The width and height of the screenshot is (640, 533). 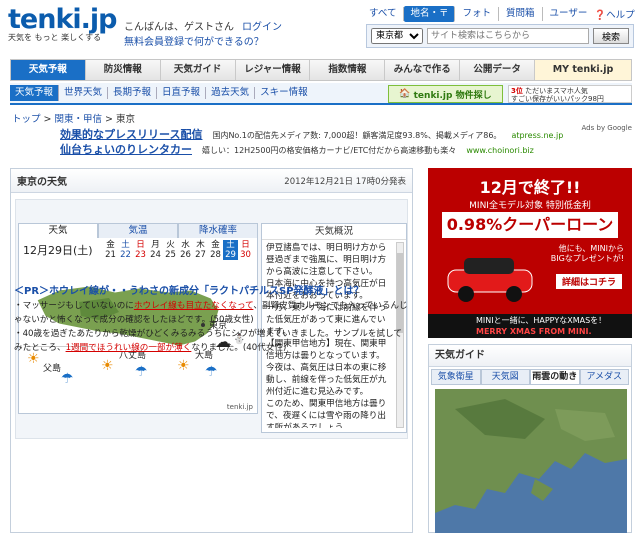 I want to click on day-number: 24, so click(x=155, y=255).